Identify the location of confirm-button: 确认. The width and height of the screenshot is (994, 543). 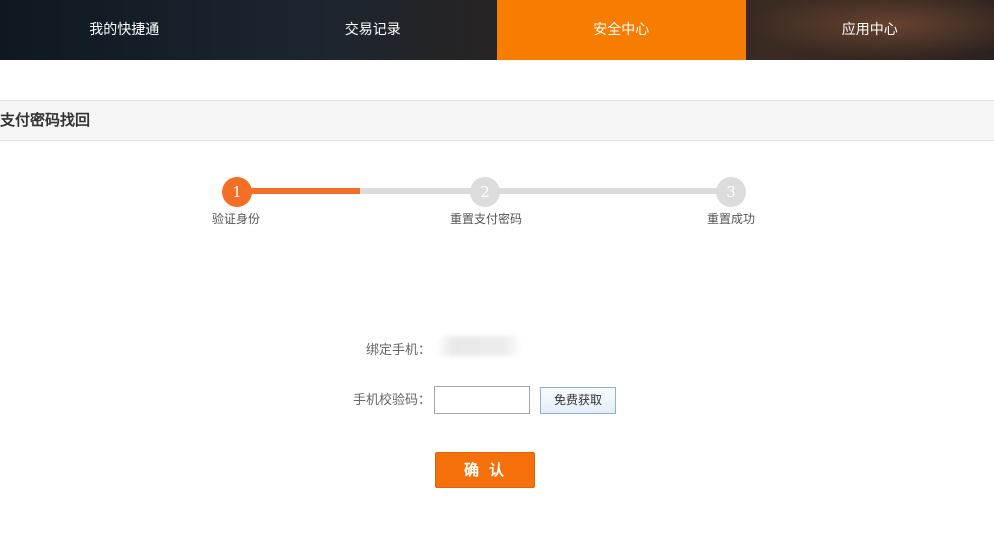
(485, 470).